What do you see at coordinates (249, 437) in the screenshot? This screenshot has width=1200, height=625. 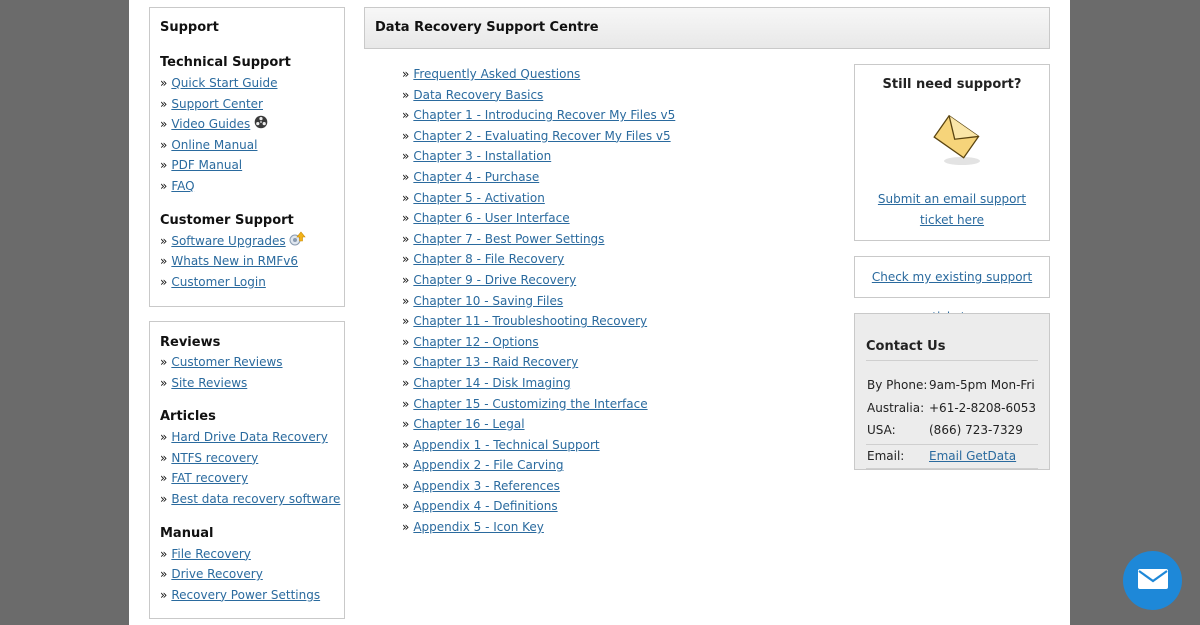 I see `hard-drive-recovery-link: Hard Drive Data Recovery` at bounding box center [249, 437].